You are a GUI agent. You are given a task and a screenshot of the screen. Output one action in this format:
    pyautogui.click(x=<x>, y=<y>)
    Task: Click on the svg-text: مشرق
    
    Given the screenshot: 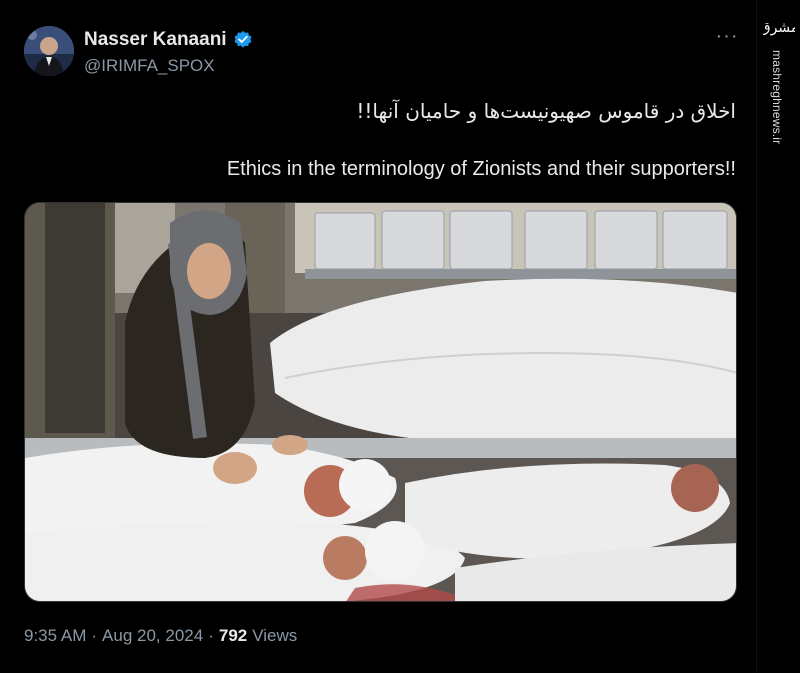 What is the action you would take?
    pyautogui.click(x=779, y=28)
    